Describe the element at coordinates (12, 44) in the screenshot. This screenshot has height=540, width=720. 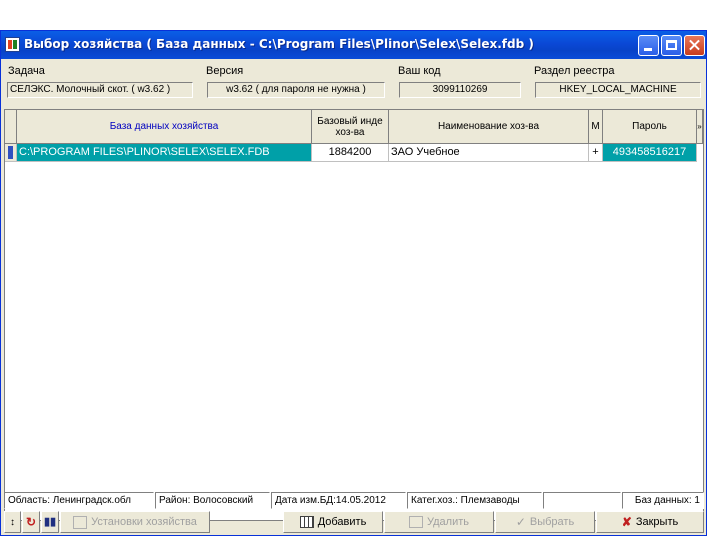
I see `app-icon` at that location.